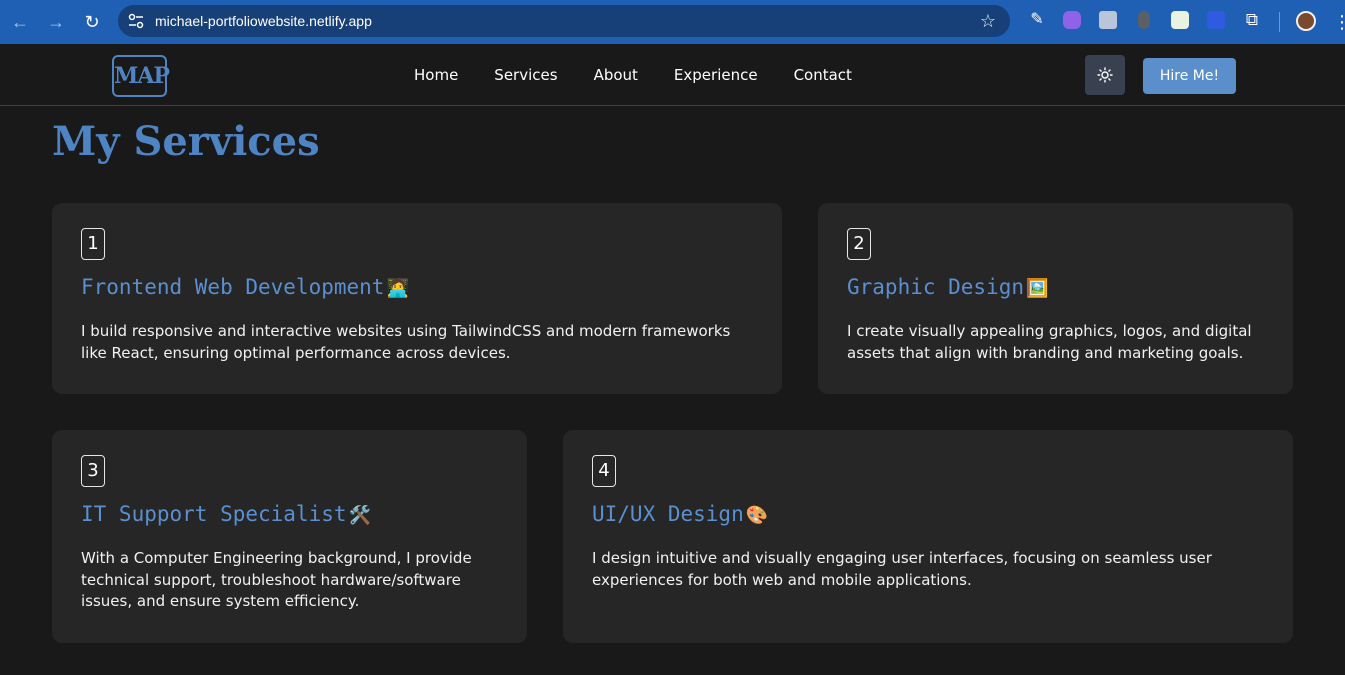 This screenshot has height=675, width=1345. What do you see at coordinates (397, 288) in the screenshot?
I see `laptop-person-icon: 🧑‍💻` at bounding box center [397, 288].